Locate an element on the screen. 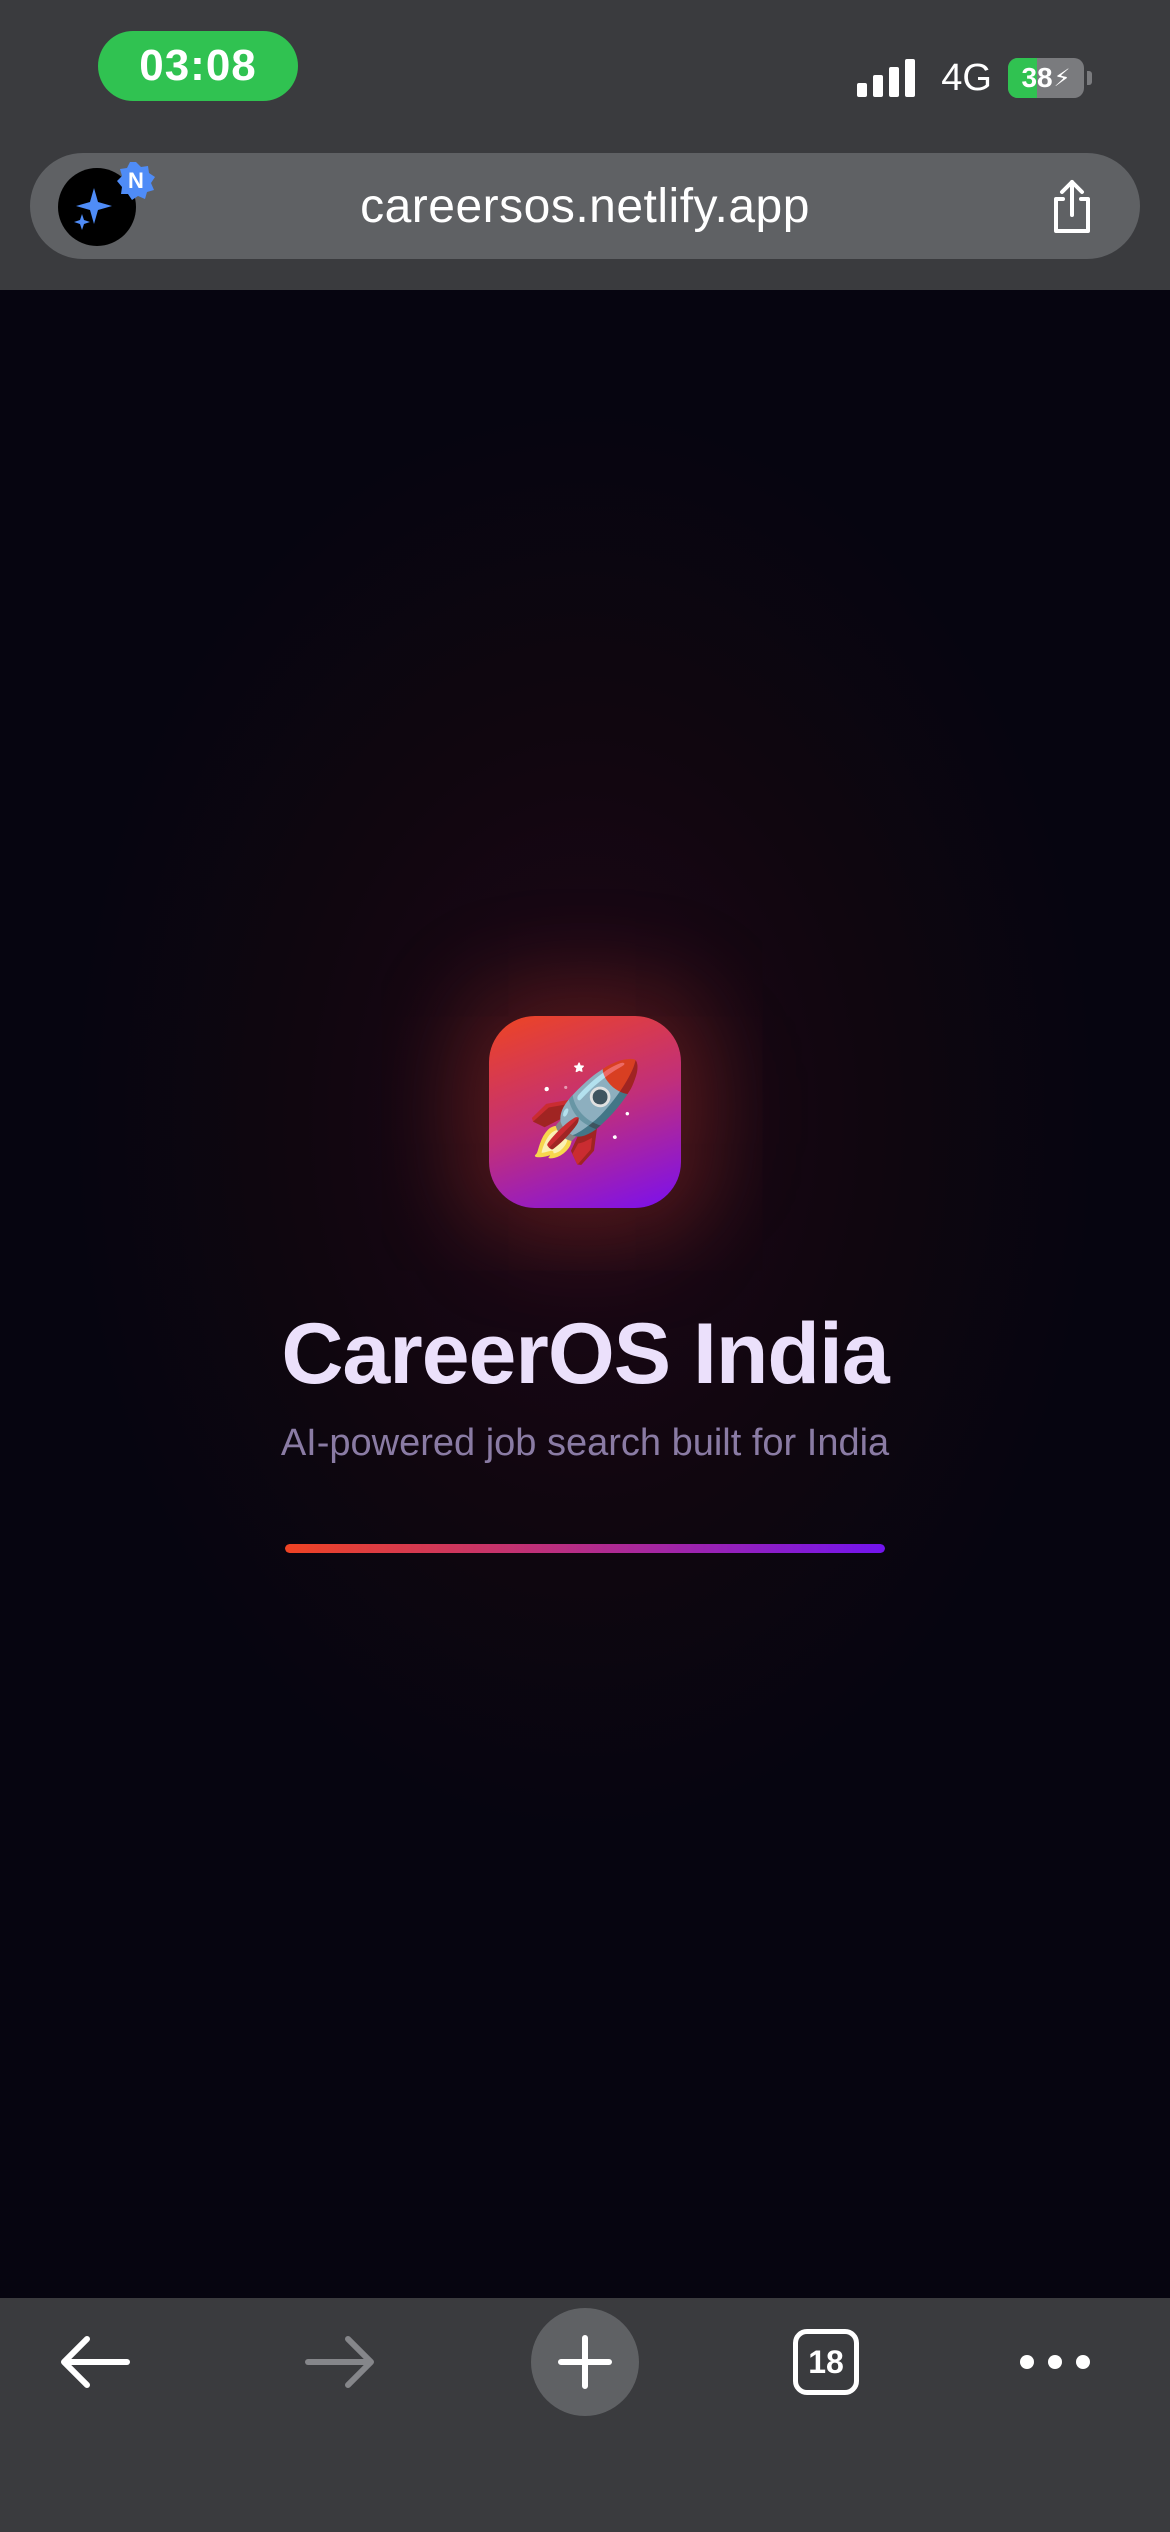 Image resolution: width=1170 pixels, height=2532 pixels. status-time: 03:08 is located at coordinates (198, 66).